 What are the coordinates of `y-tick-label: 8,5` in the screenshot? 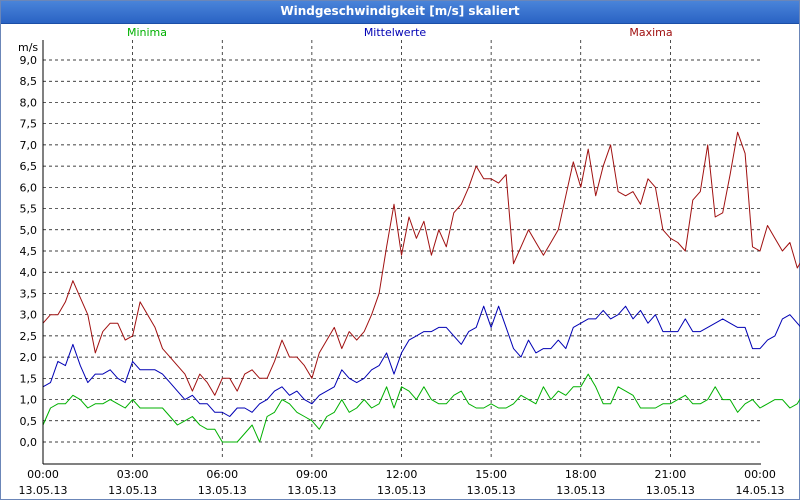 It's located at (29, 81).